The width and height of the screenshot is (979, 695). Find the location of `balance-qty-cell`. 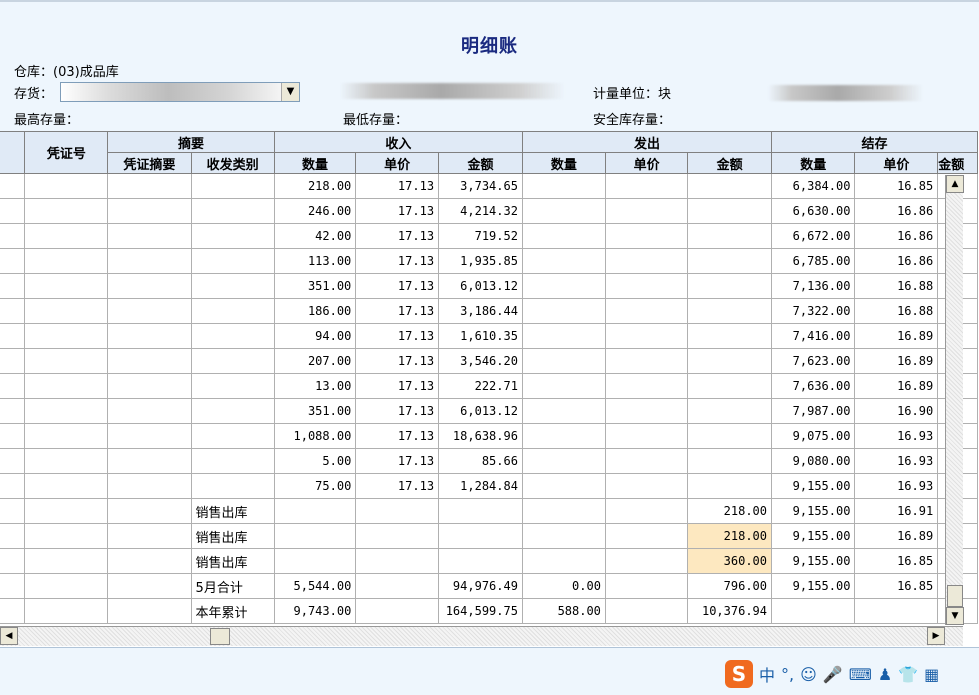

balance-qty-cell is located at coordinates (813, 611).